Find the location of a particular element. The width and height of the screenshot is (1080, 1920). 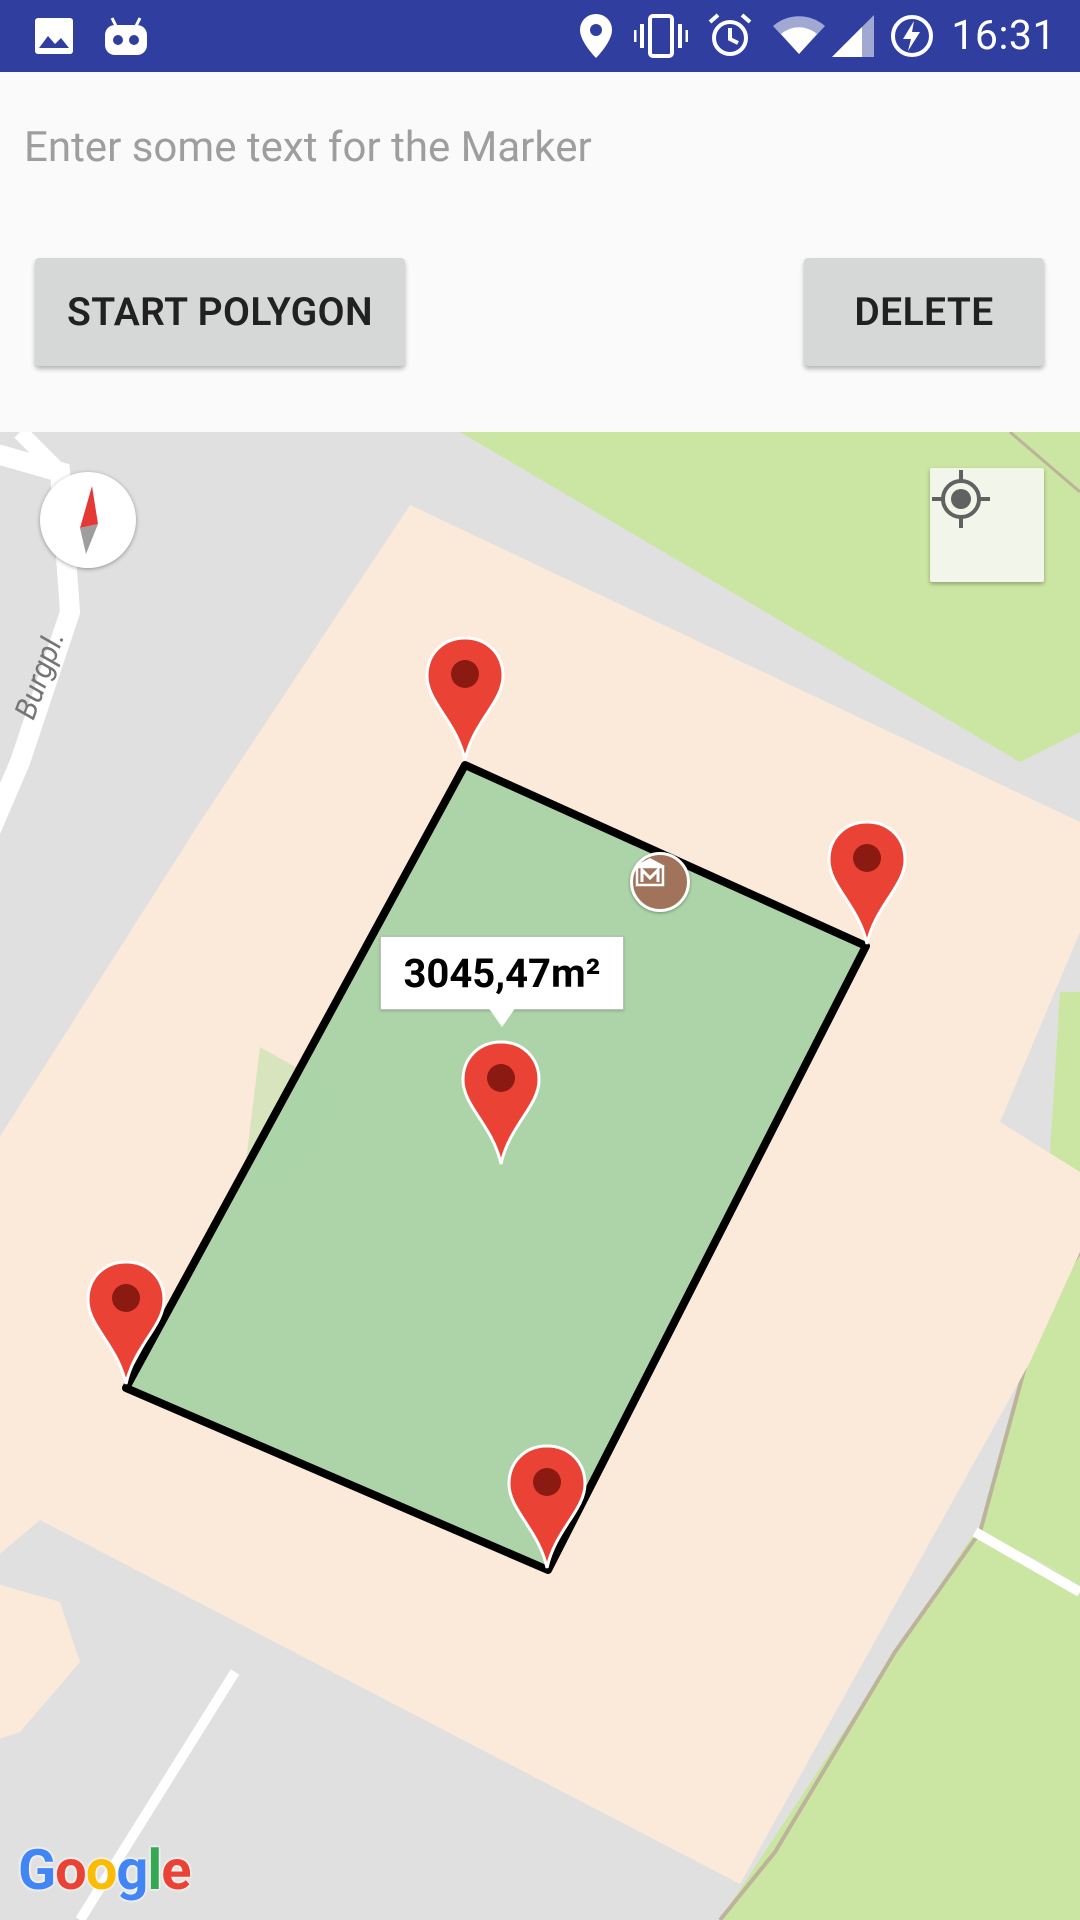

marker-pin-bottom is located at coordinates (547, 1507).